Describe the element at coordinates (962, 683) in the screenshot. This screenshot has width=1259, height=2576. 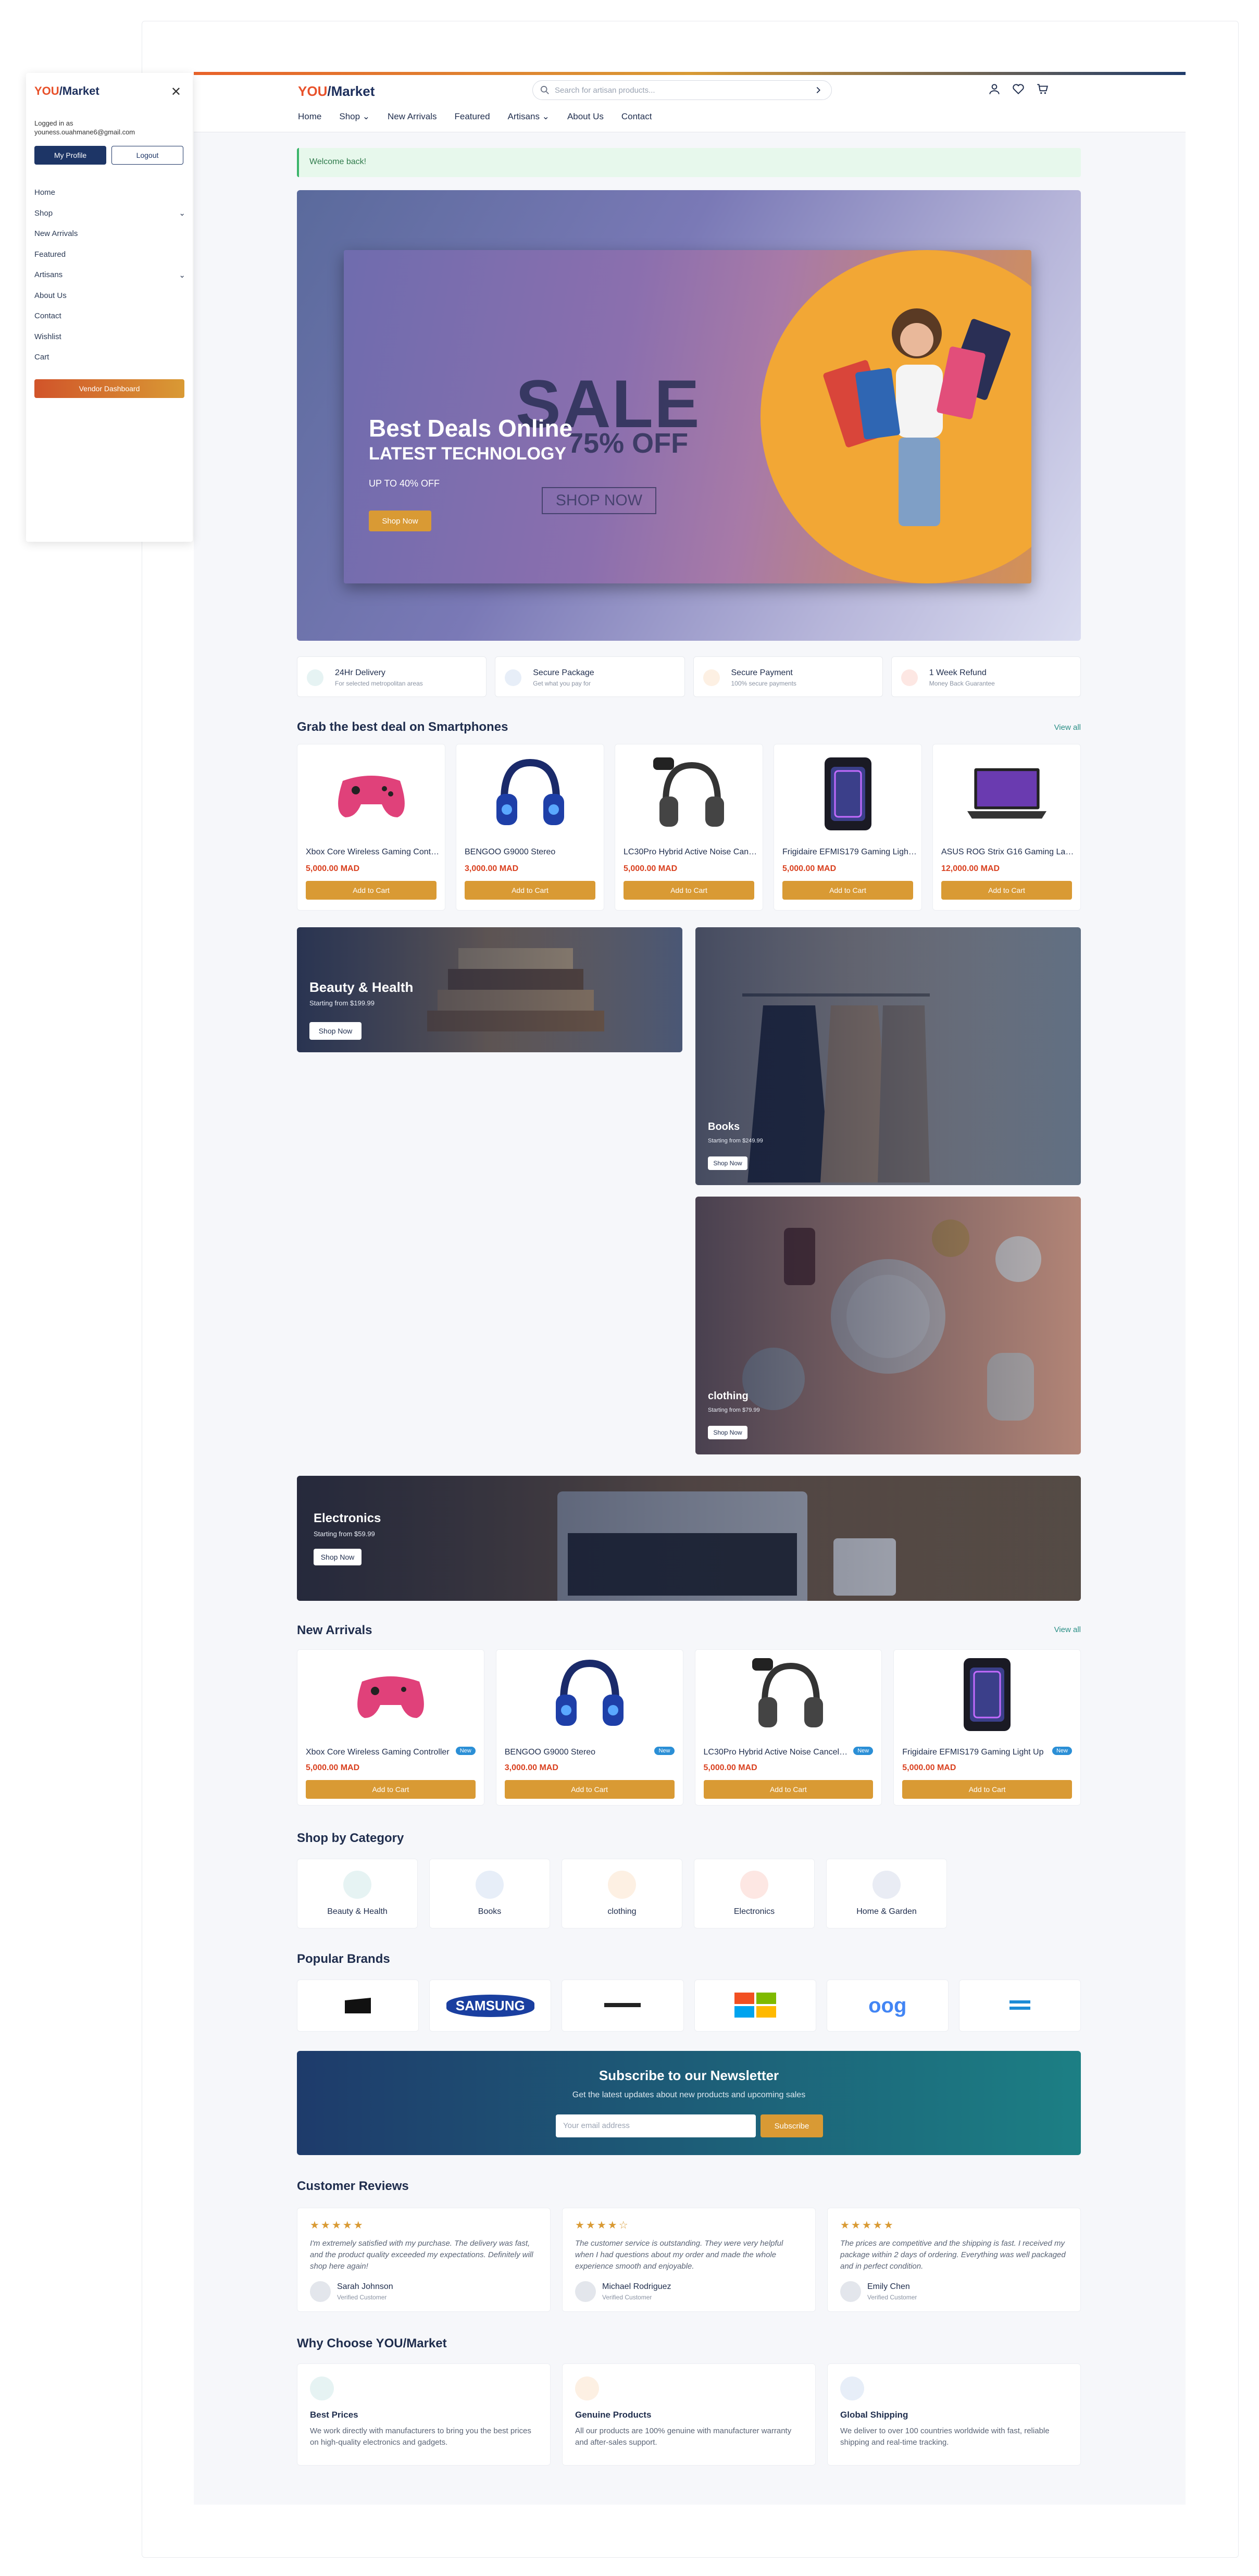
I see `feature-desc: Money Back Guarantee` at that location.